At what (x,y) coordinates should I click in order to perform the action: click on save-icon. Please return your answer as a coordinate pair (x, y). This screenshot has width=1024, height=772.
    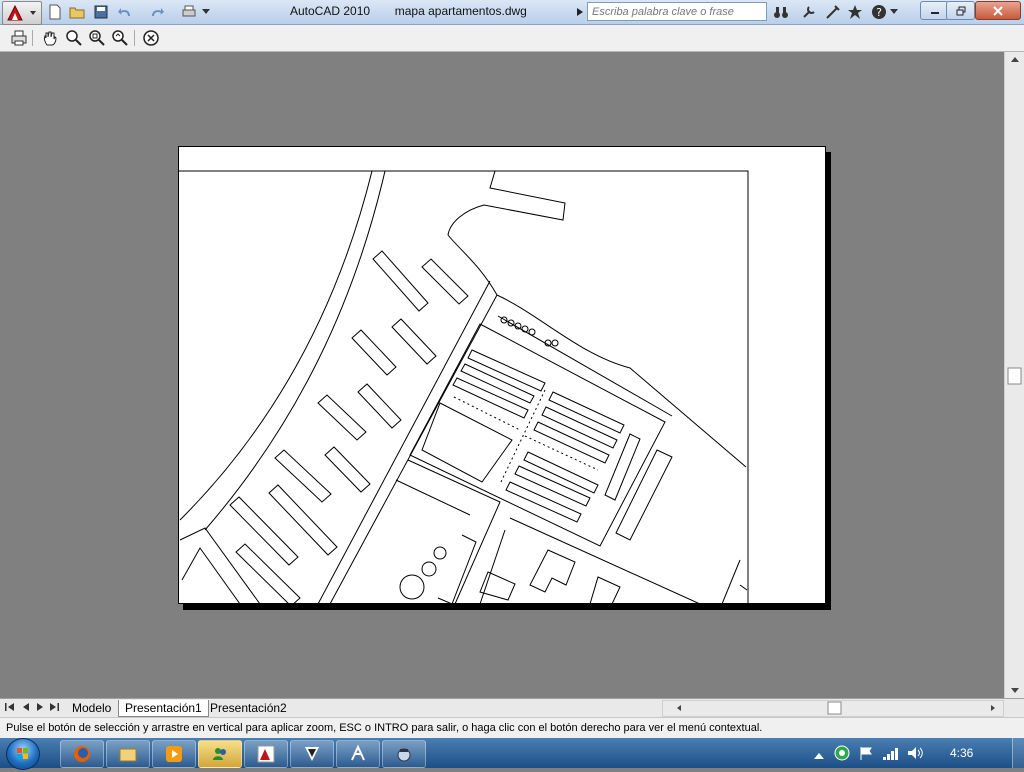
    Looking at the image, I should click on (101, 12).